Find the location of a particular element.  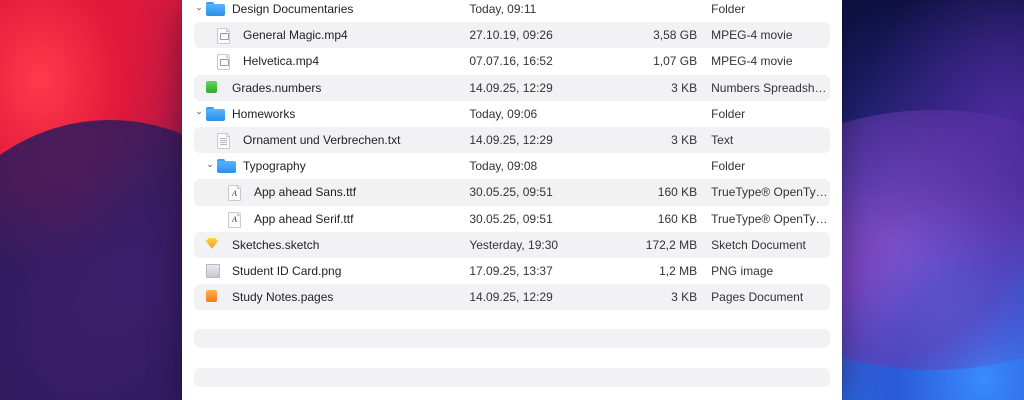

file-name: Grades.numbers is located at coordinates (277, 87).